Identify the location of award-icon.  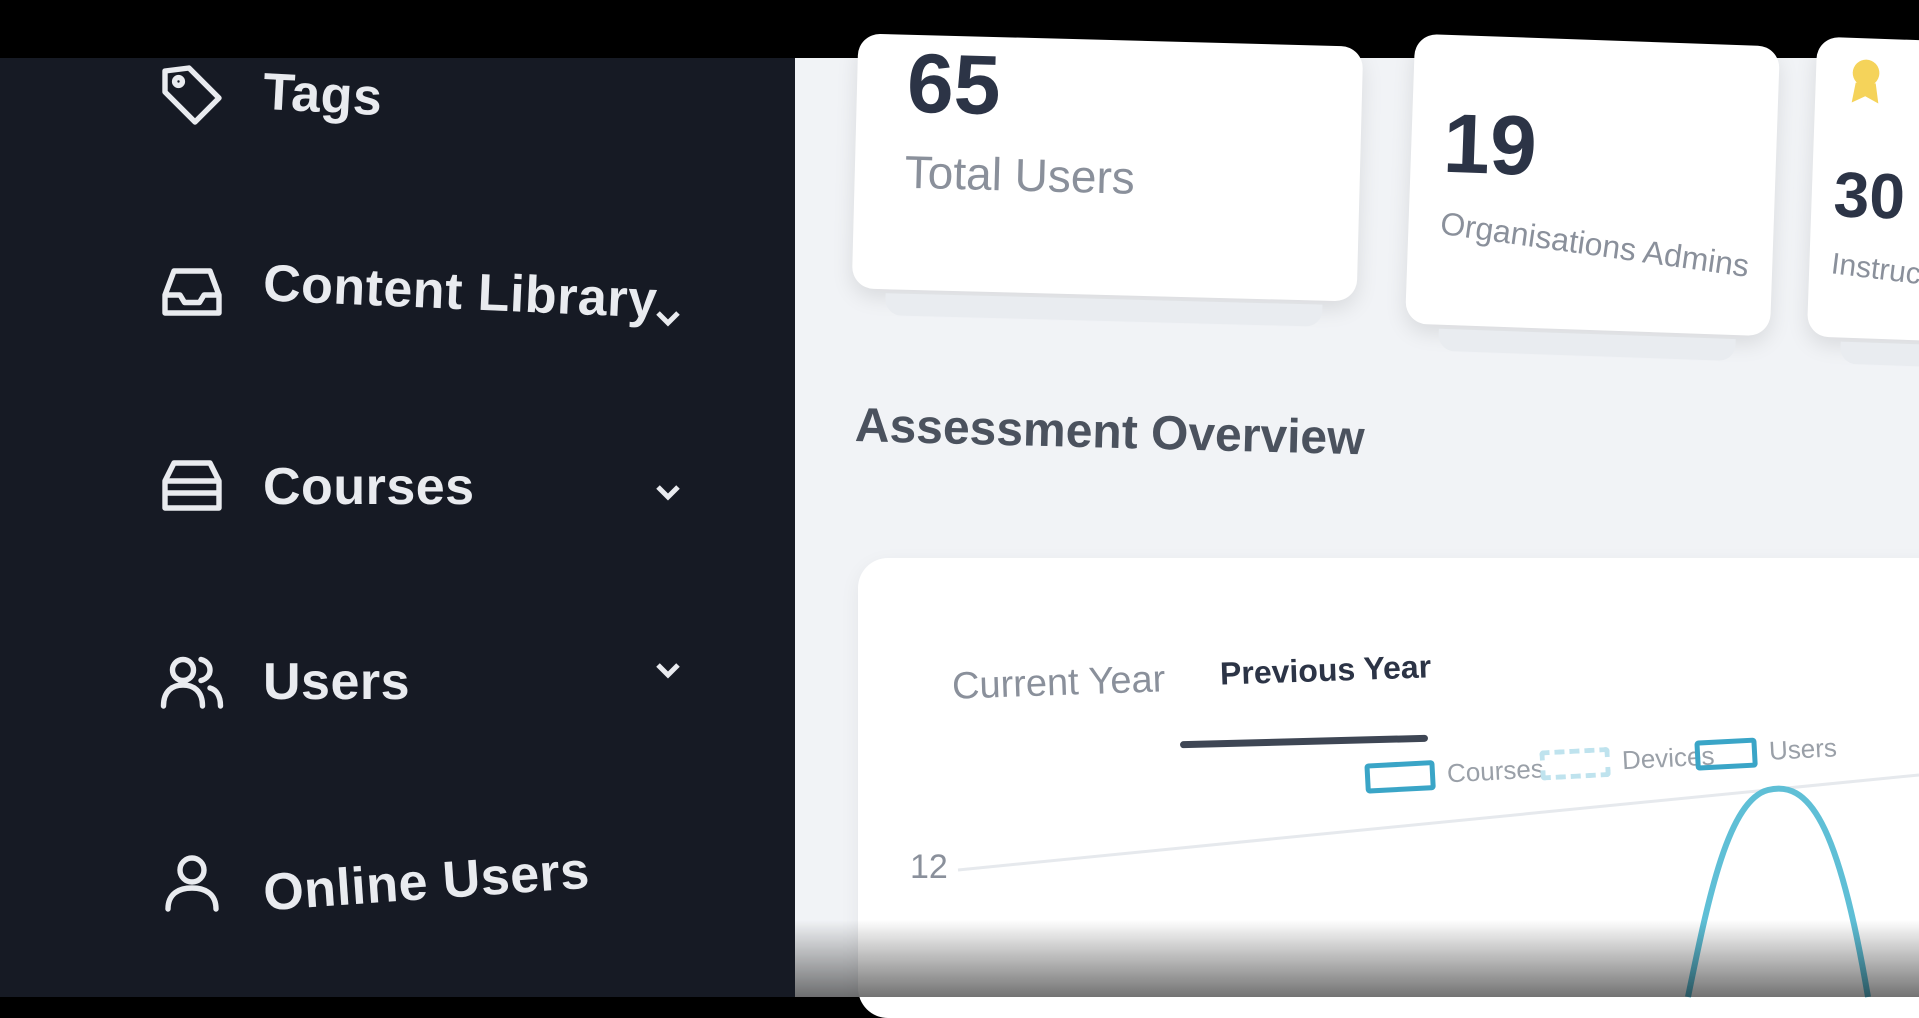
(1866, 81).